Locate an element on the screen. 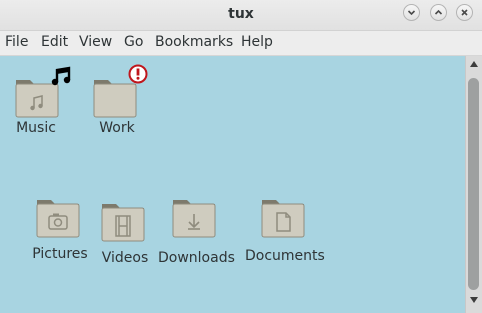 The image size is (482, 313). menu-go: Go is located at coordinates (133, 42).